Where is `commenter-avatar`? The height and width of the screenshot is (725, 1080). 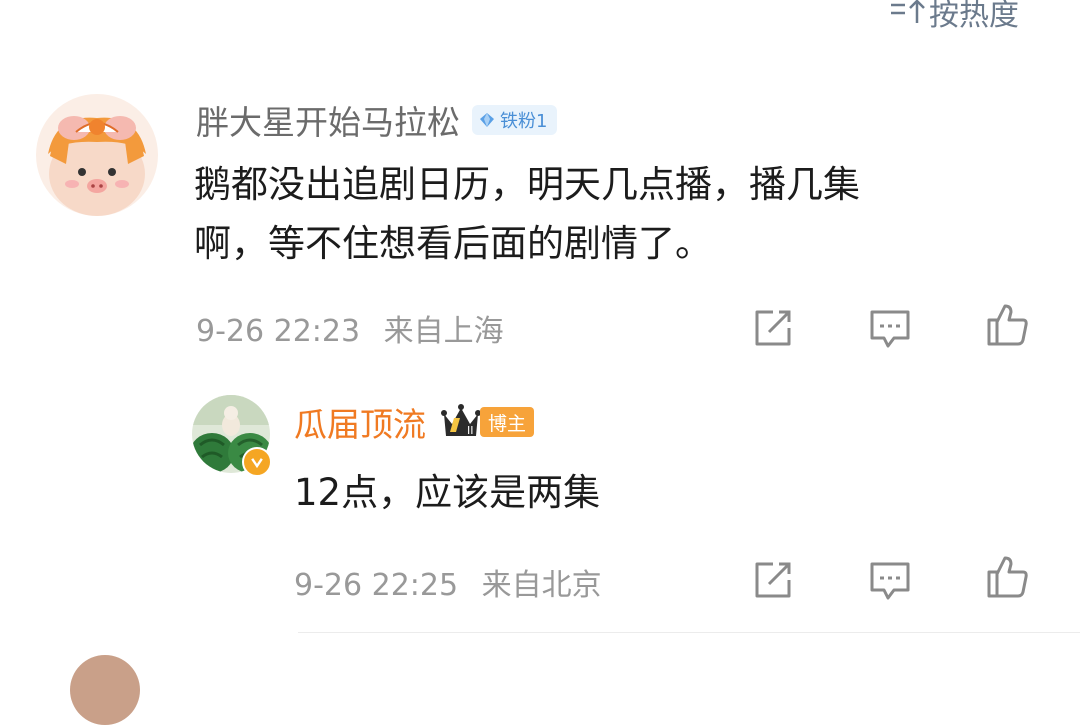
commenter-avatar is located at coordinates (97, 155).